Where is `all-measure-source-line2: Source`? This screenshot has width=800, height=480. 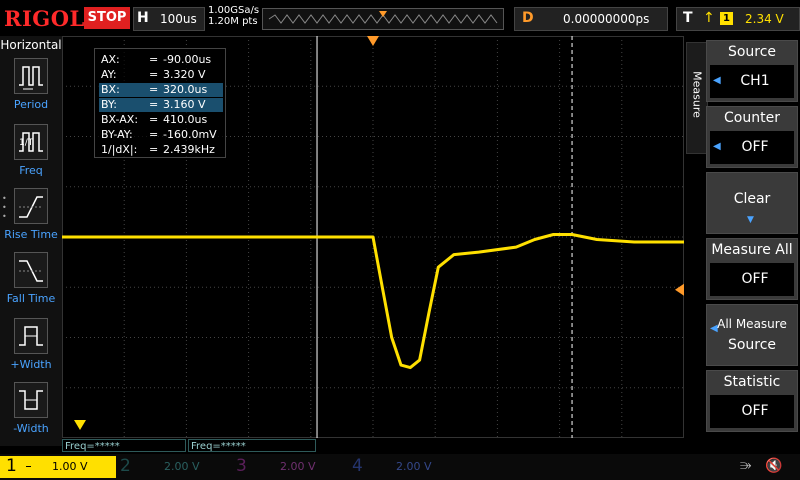
all-measure-source-line2: Source is located at coordinates (752, 345).